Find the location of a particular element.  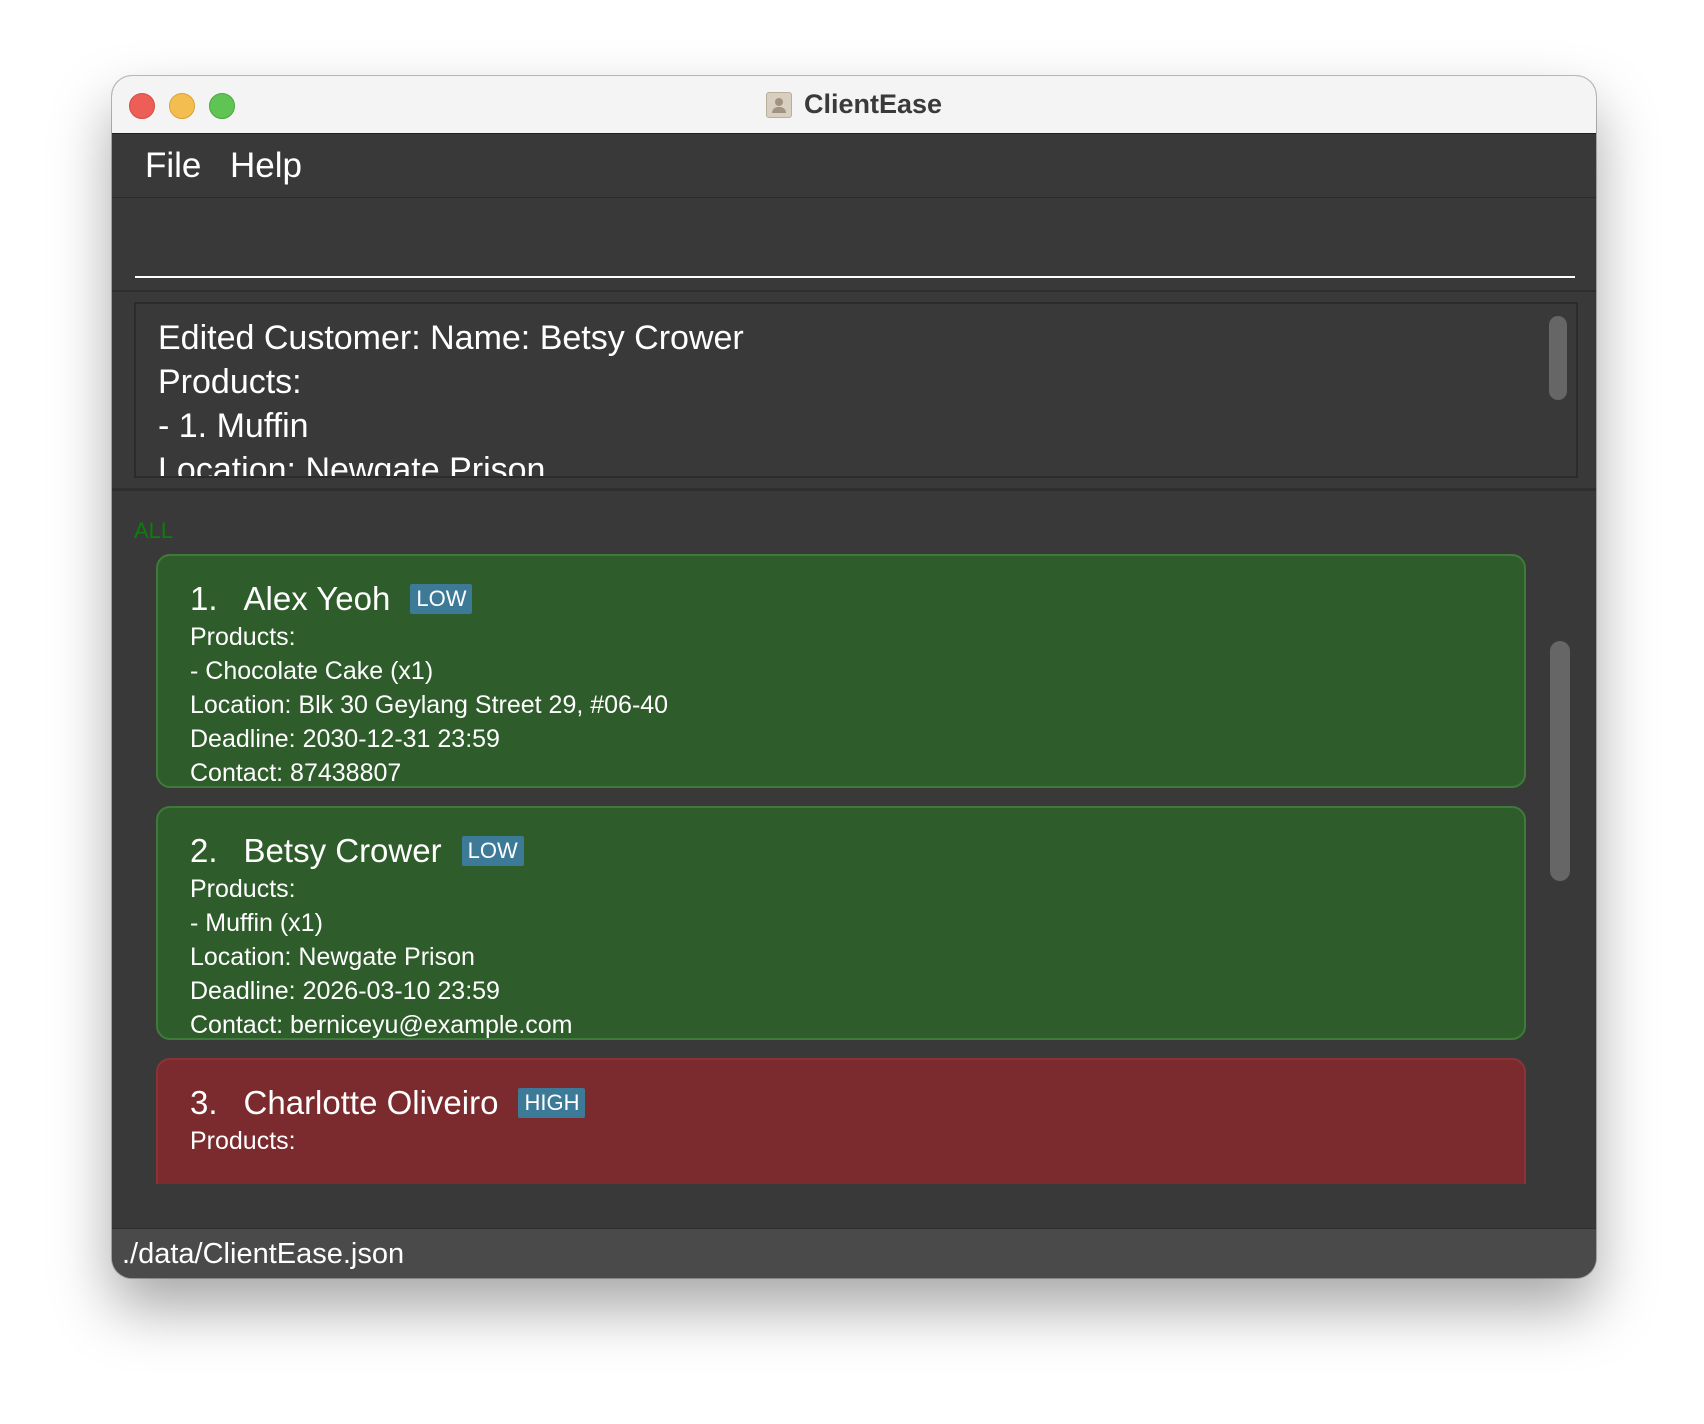

command-area is located at coordinates (854, 245).